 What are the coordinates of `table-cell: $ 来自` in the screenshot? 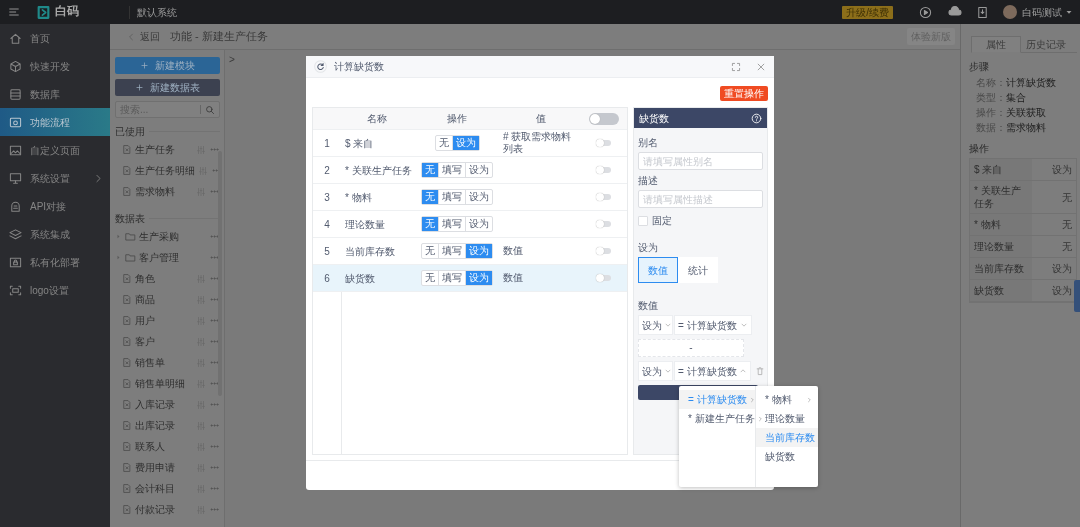 It's located at (1001, 169).